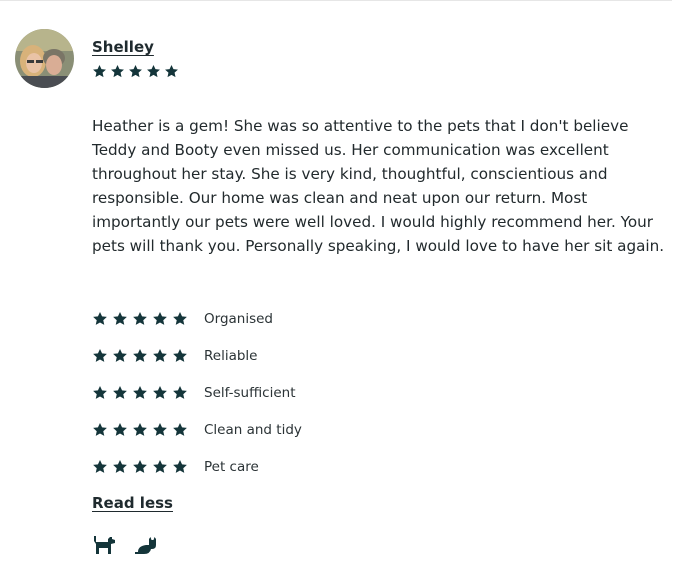  Describe the element at coordinates (253, 430) in the screenshot. I see `rating-label: Clean and tidy` at that location.